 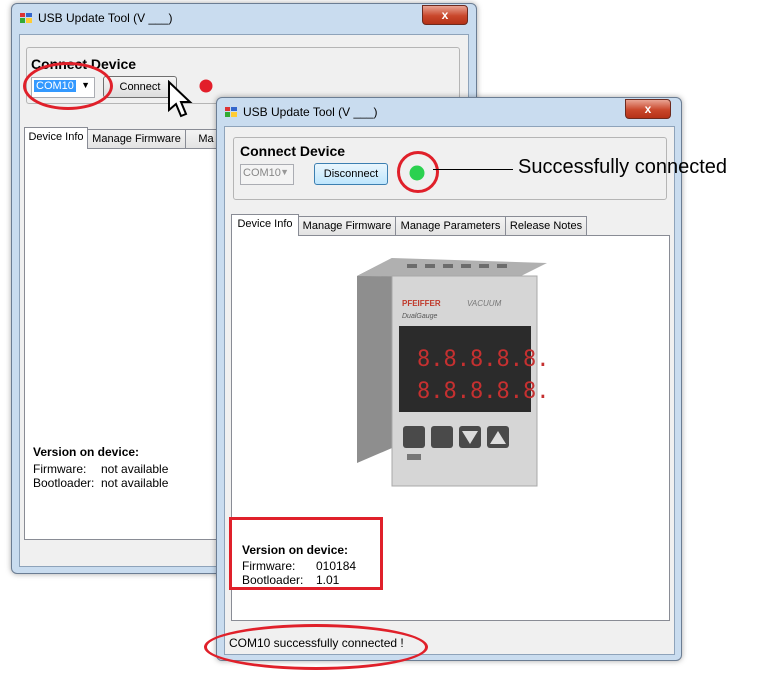 What do you see at coordinates (265, 225) in the screenshot?
I see `tab-device-info: Device Info` at bounding box center [265, 225].